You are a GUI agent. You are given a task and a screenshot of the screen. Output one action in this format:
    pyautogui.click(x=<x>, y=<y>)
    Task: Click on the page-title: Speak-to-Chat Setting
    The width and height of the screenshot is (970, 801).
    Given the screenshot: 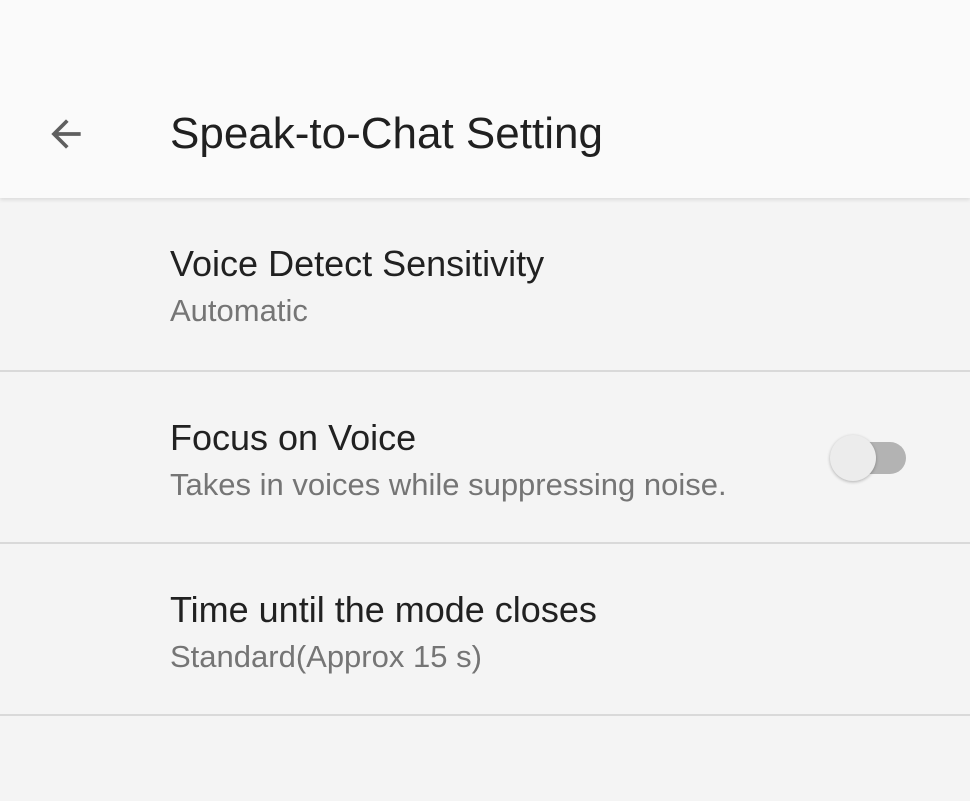 What is the action you would take?
    pyautogui.click(x=386, y=133)
    